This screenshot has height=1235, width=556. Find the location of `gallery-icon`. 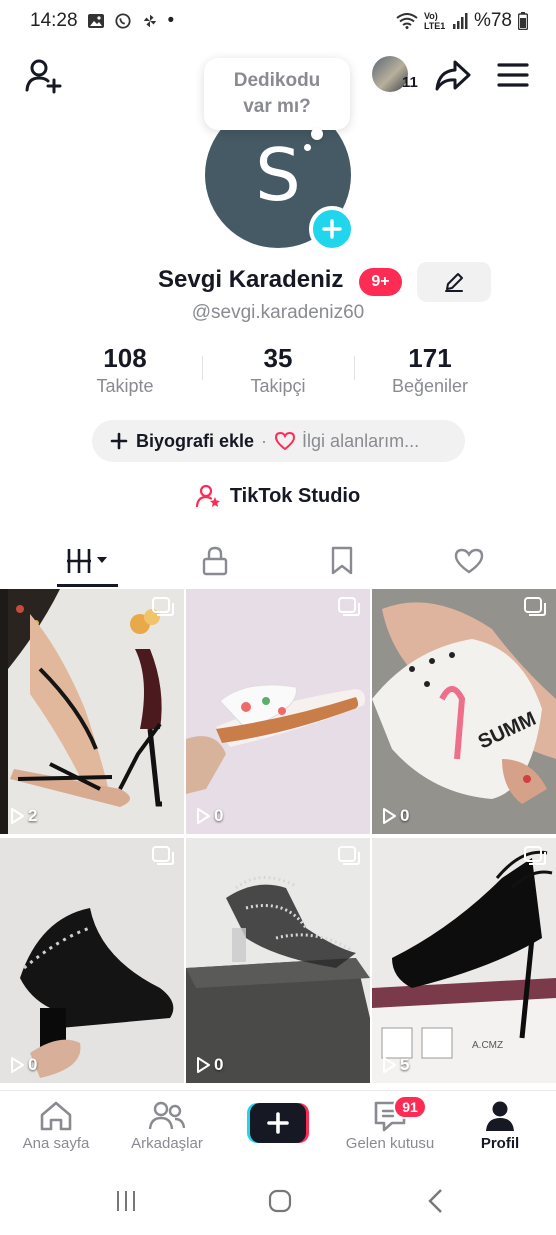

gallery-icon is located at coordinates (95, 21).